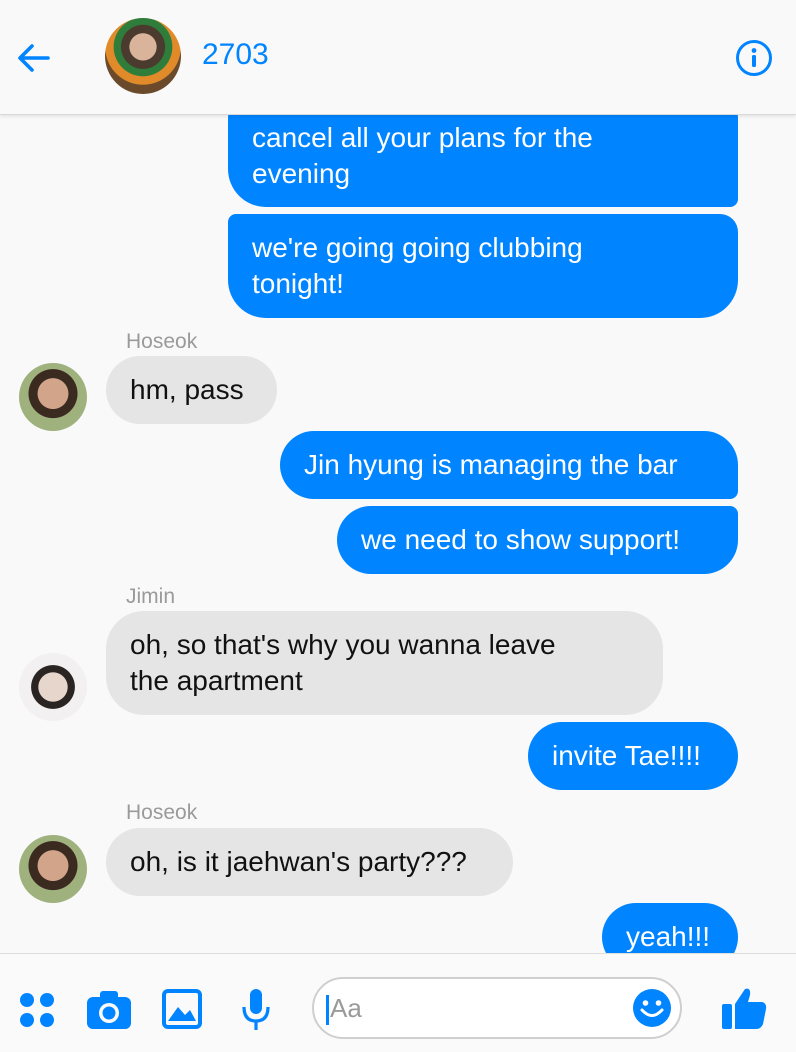  What do you see at coordinates (191, 390) in the screenshot?
I see `message-bubble-incoming: hm, pass` at bounding box center [191, 390].